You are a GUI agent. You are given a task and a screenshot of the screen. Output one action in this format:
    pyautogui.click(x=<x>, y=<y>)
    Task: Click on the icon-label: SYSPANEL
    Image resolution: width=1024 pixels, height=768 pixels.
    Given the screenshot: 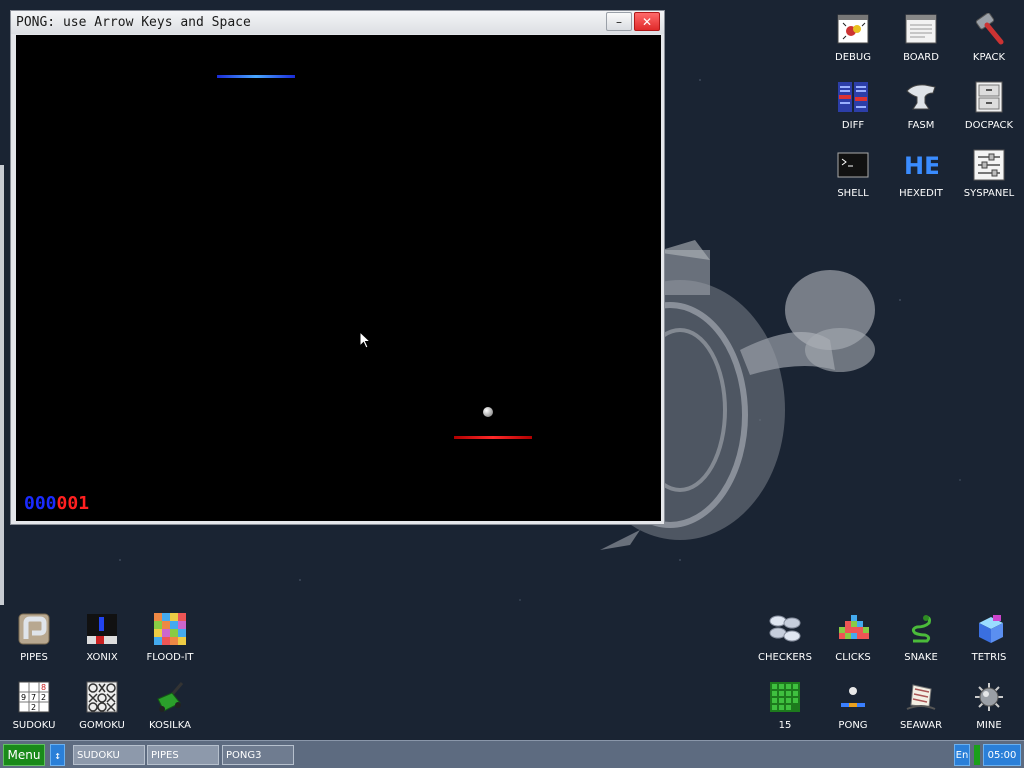 What is the action you would take?
    pyautogui.click(x=989, y=193)
    